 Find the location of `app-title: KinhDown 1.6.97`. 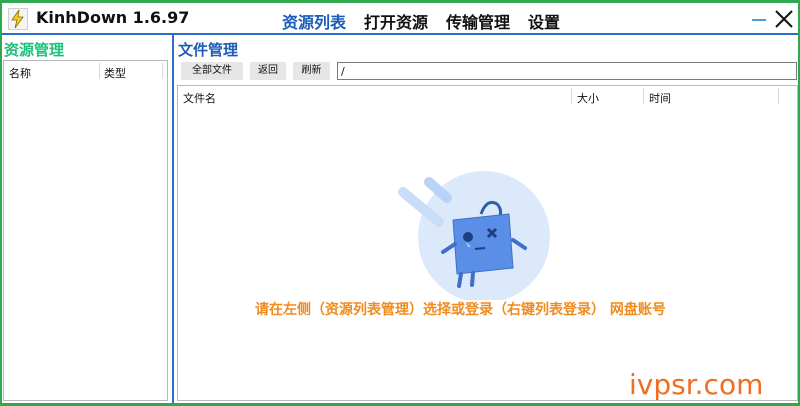

app-title: KinhDown 1.6.97 is located at coordinates (113, 17).